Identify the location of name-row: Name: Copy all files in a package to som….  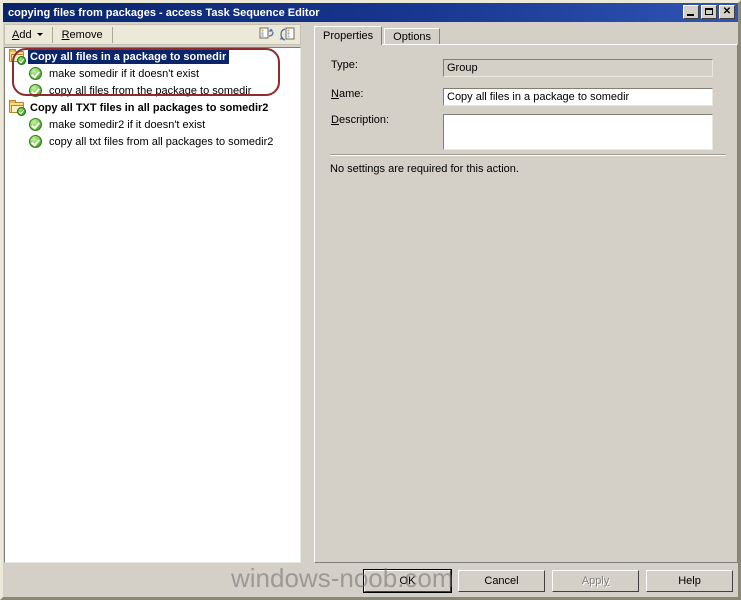
(522, 97).